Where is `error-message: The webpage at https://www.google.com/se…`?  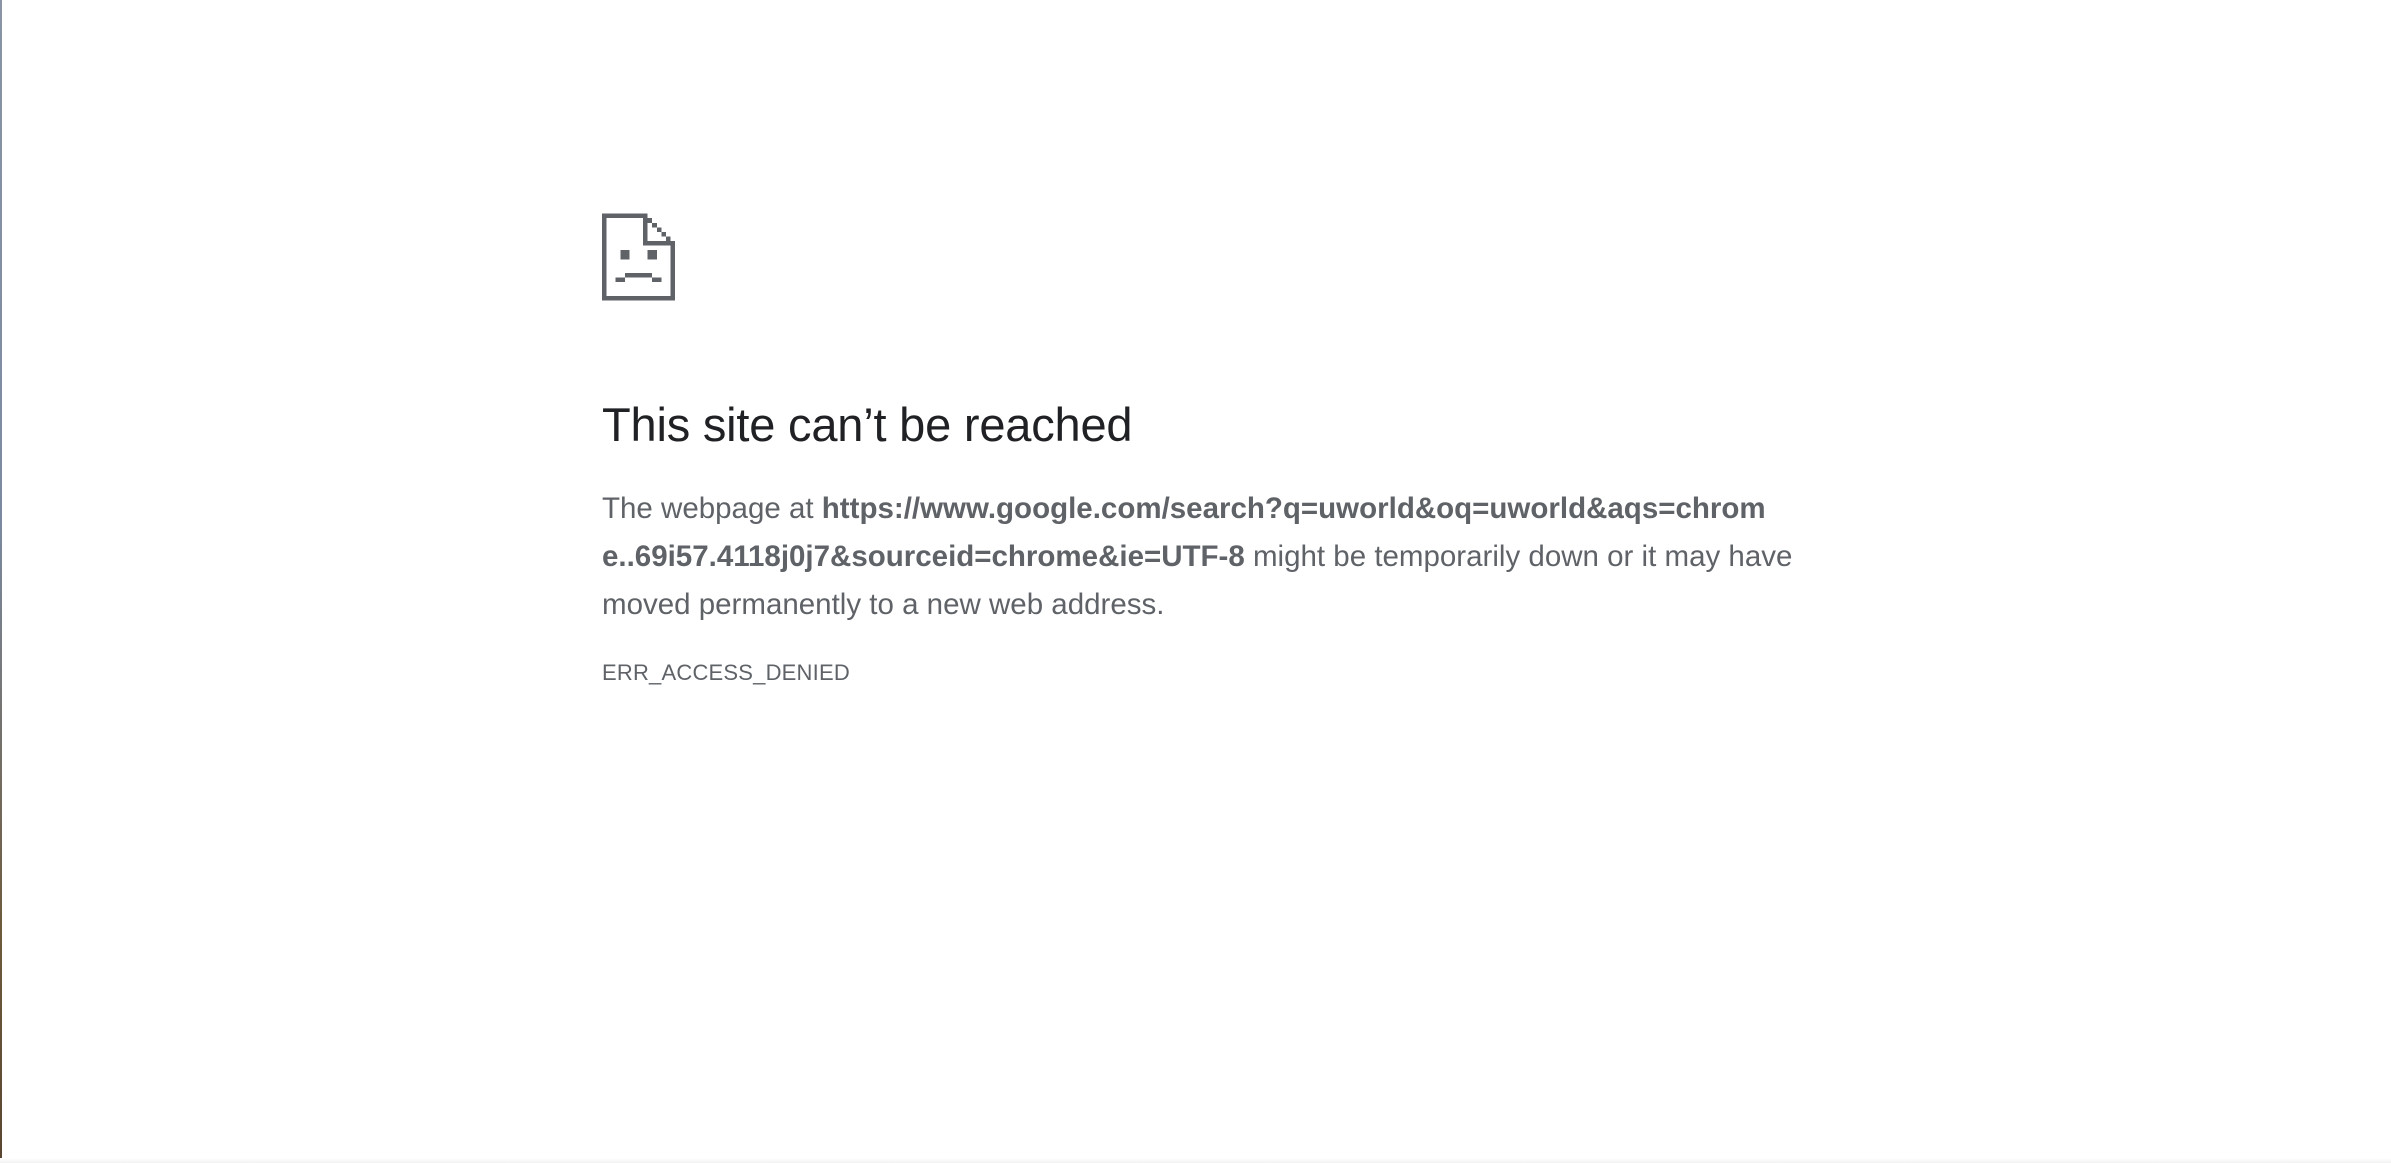 error-message: The webpage at https://www.google.com/se… is located at coordinates (1199, 557).